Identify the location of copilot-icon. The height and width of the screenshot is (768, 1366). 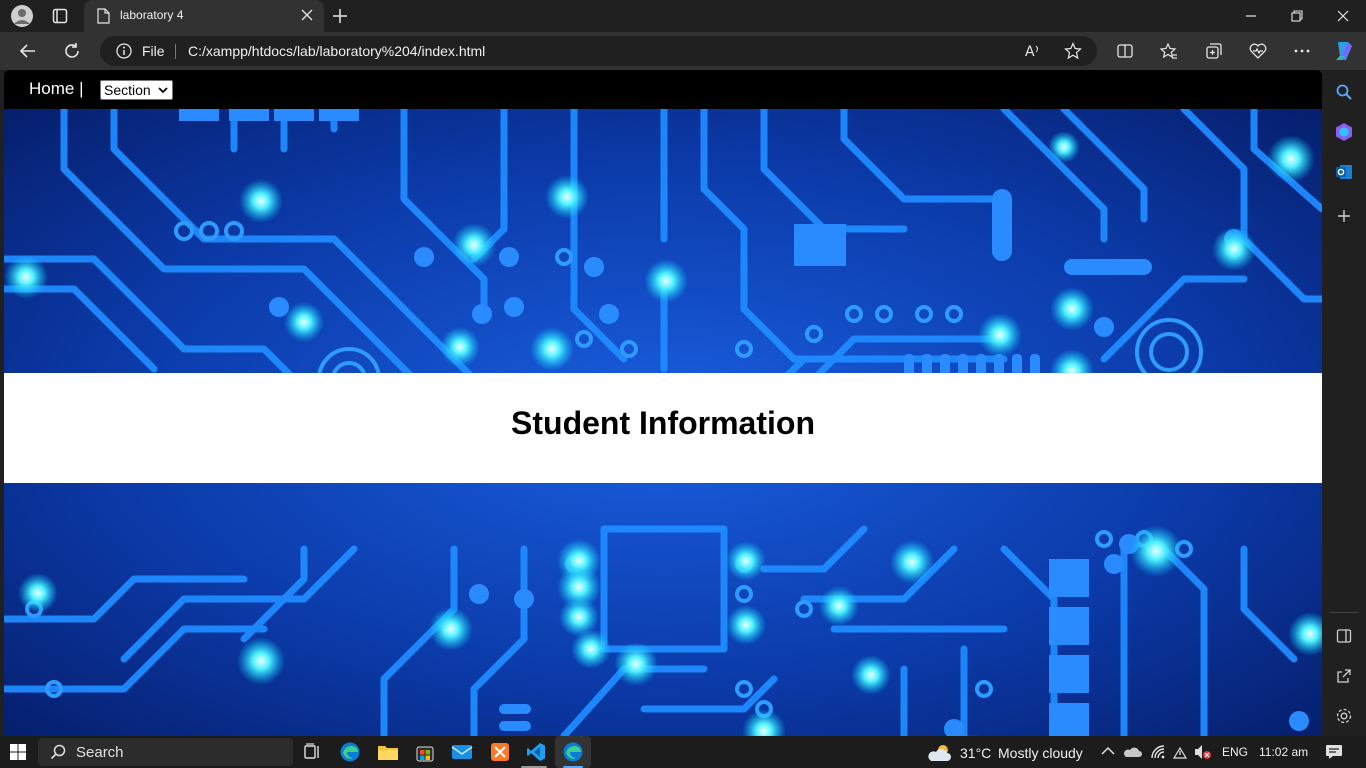
(1344, 51).